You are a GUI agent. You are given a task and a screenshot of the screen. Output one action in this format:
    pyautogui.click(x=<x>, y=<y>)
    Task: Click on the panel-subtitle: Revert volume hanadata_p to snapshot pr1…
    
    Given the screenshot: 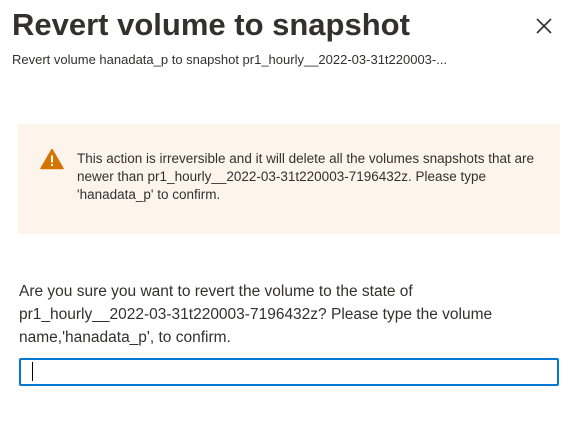 What is the action you would take?
    pyautogui.click(x=230, y=59)
    